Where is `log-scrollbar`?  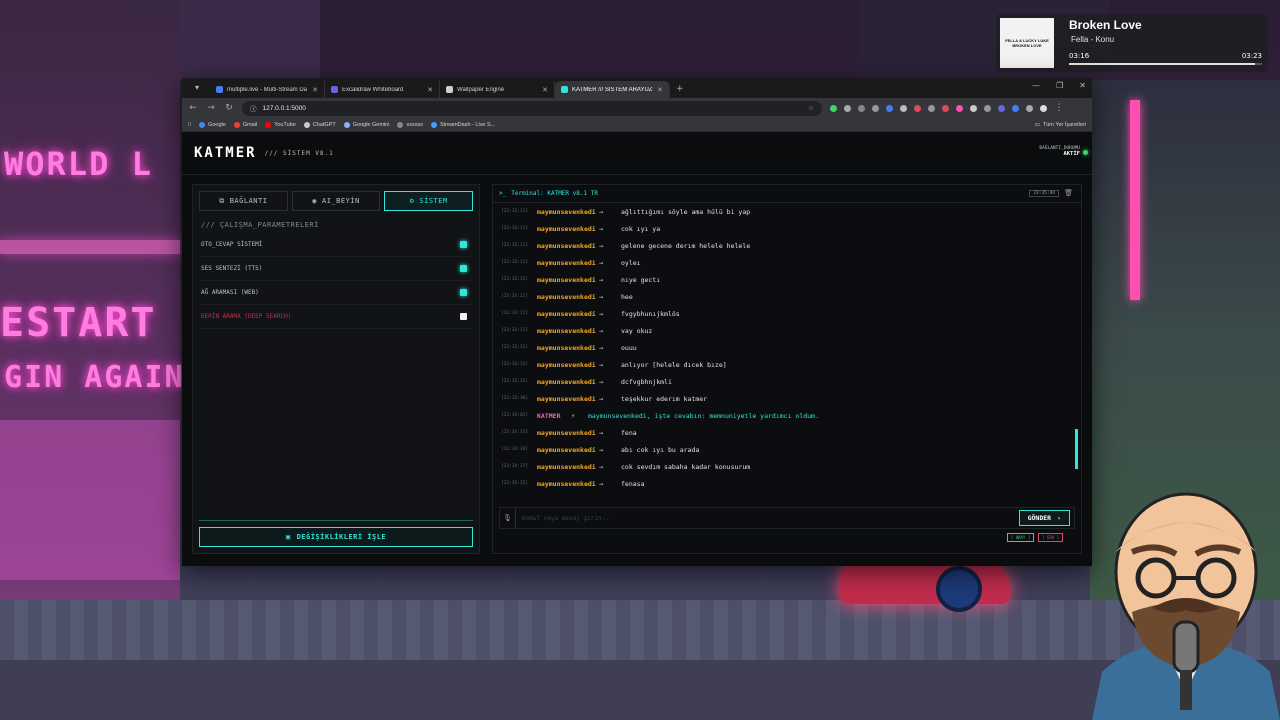 log-scrollbar is located at coordinates (1076, 449).